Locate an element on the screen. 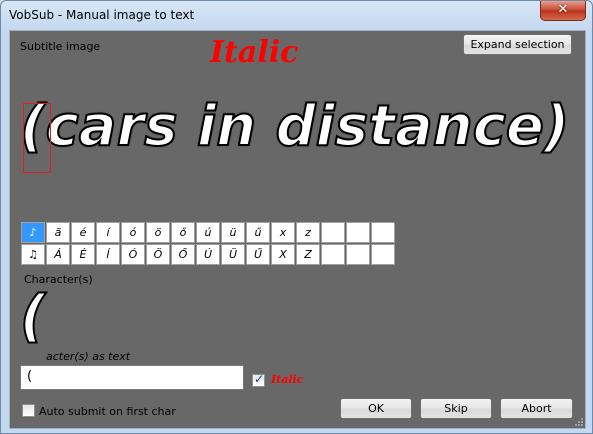  abort-button: Abort is located at coordinates (536, 408).